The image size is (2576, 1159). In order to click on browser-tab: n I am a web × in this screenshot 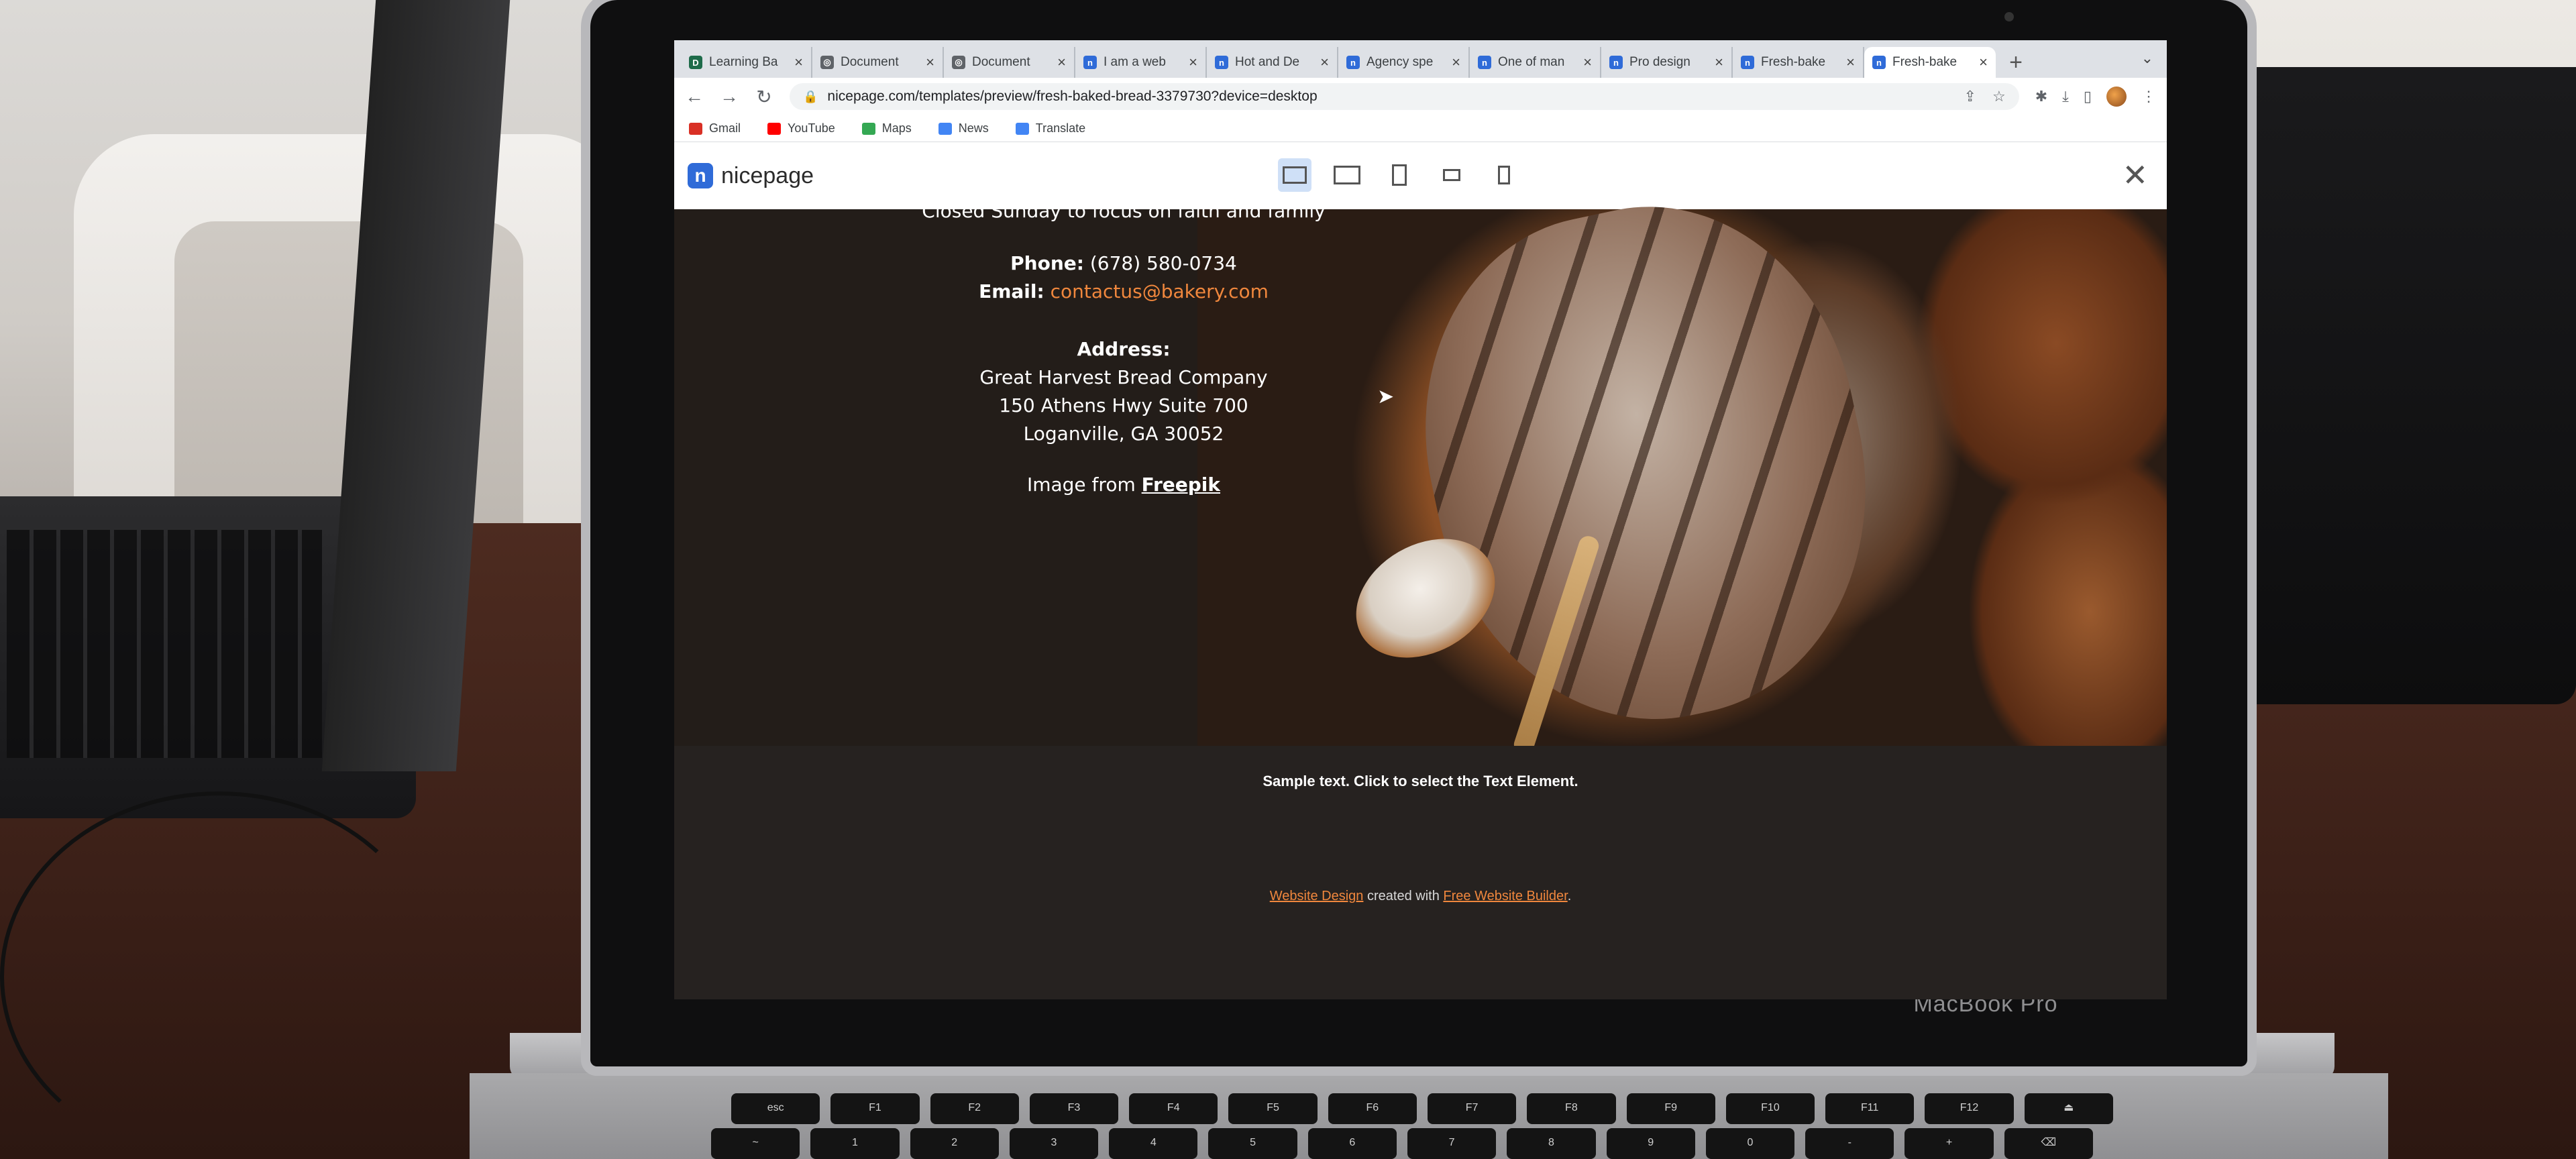, I will do `click(1141, 62)`.